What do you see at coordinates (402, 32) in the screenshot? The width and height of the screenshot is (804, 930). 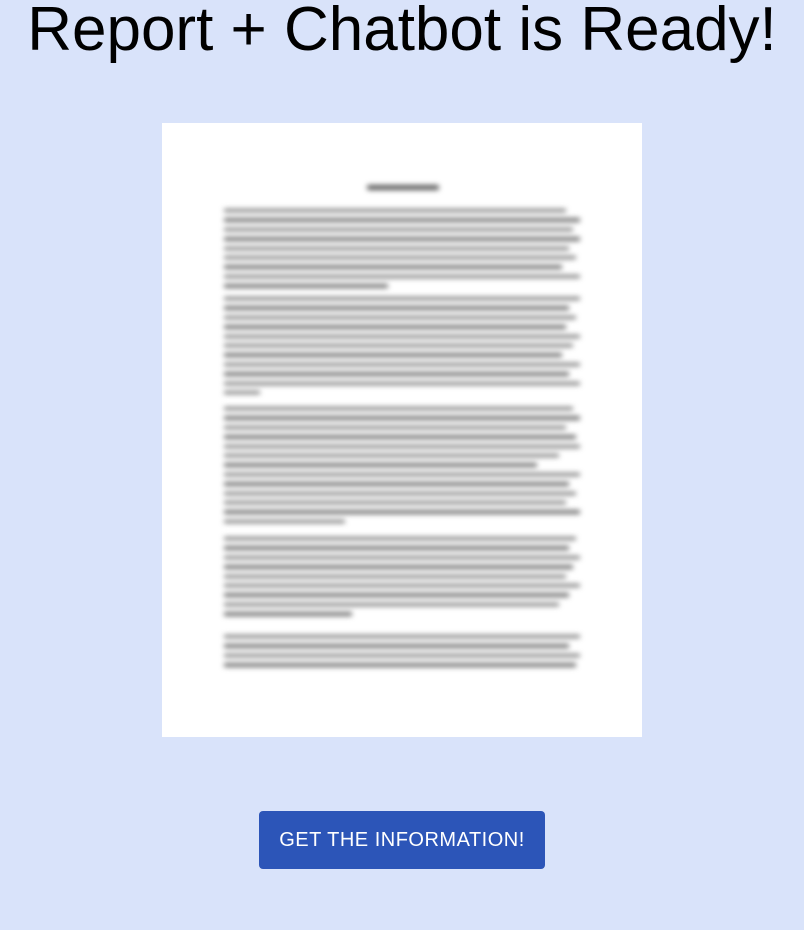 I see `page-title: Report + Chatbot is Ready!` at bounding box center [402, 32].